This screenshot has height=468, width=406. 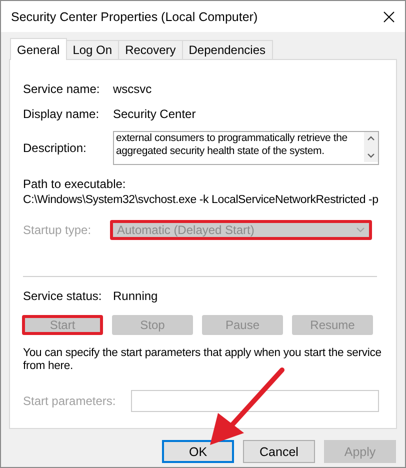 What do you see at coordinates (201, 200) in the screenshot?
I see `path-value: C:\Windows\System32\svchost.exe -k LocalServiceNetworkRestricted -p` at bounding box center [201, 200].